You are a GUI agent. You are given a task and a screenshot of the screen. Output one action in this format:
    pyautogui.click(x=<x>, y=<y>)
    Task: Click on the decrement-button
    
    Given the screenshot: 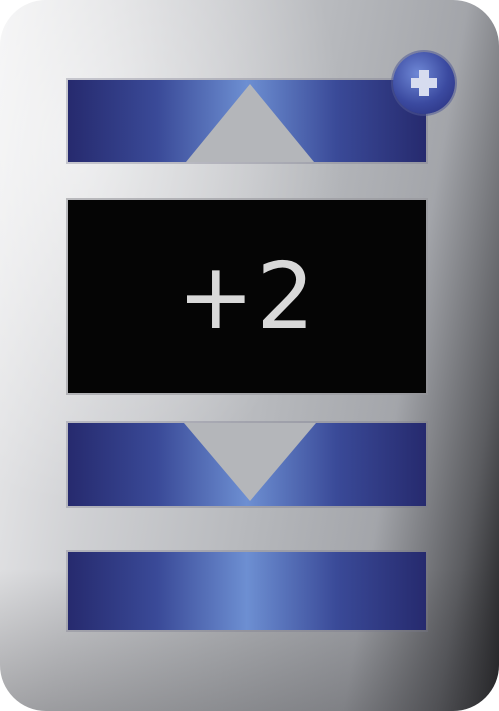 What is the action you would take?
    pyautogui.click(x=247, y=464)
    